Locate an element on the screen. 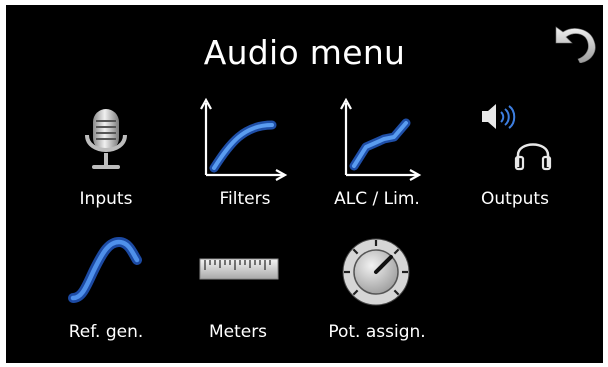  menu-item-alc-limiter: ALC / Lim. is located at coordinates (377, 155).